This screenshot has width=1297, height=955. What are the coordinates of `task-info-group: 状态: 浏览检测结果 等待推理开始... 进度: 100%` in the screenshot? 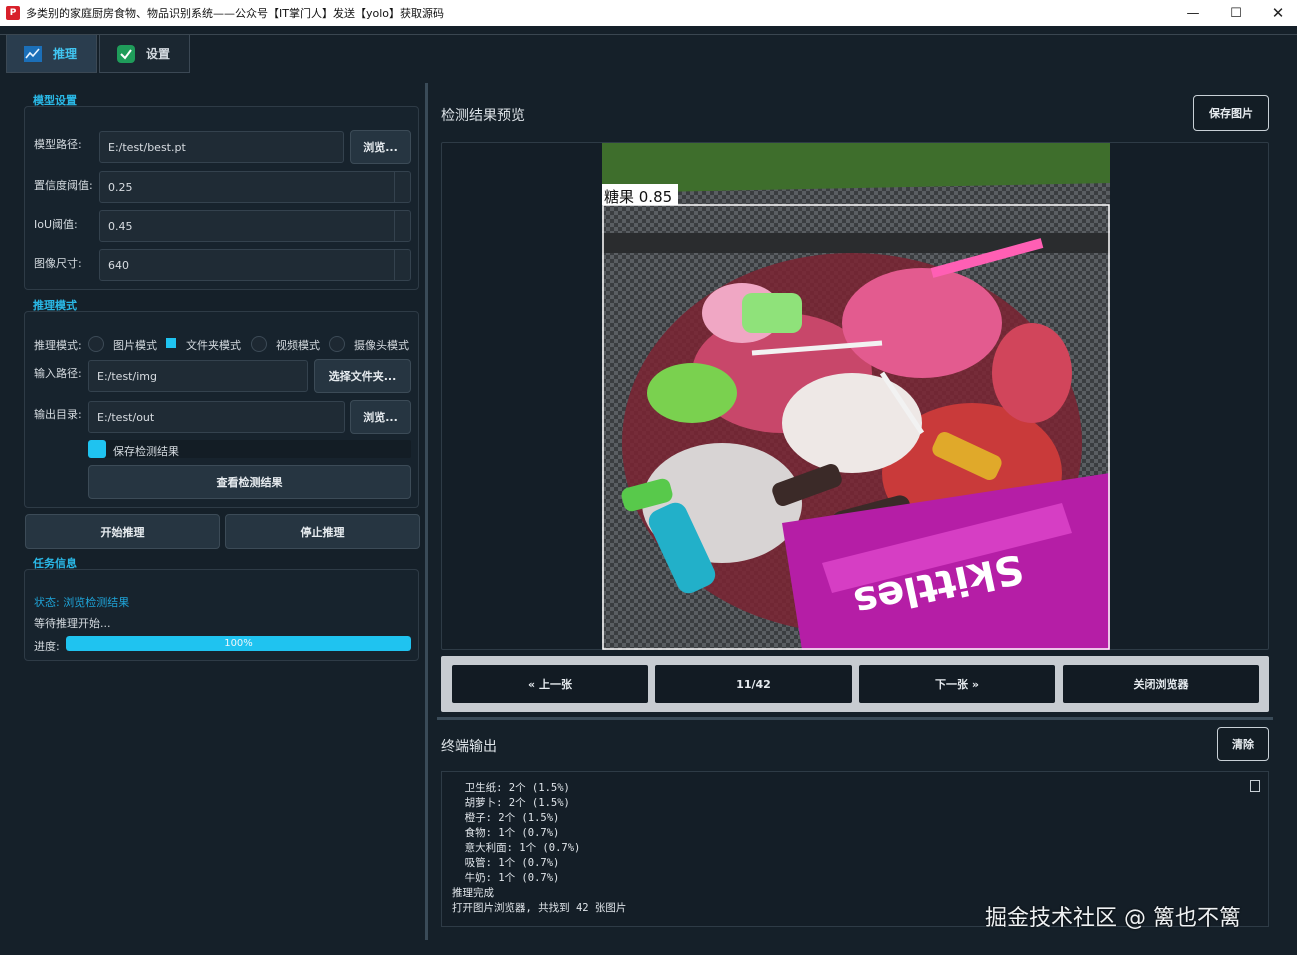 It's located at (221, 615).